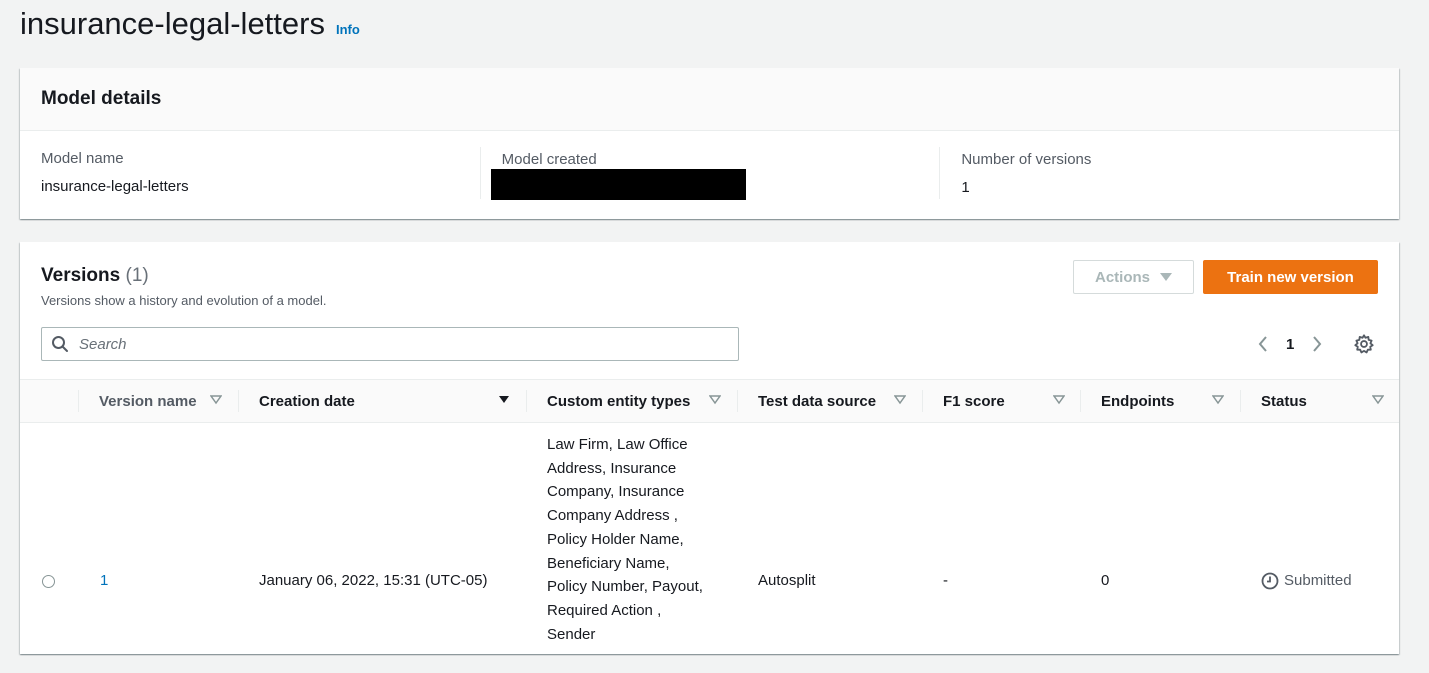 This screenshot has height=673, width=1429. I want to click on column-header-status: Status, so click(1319, 401).